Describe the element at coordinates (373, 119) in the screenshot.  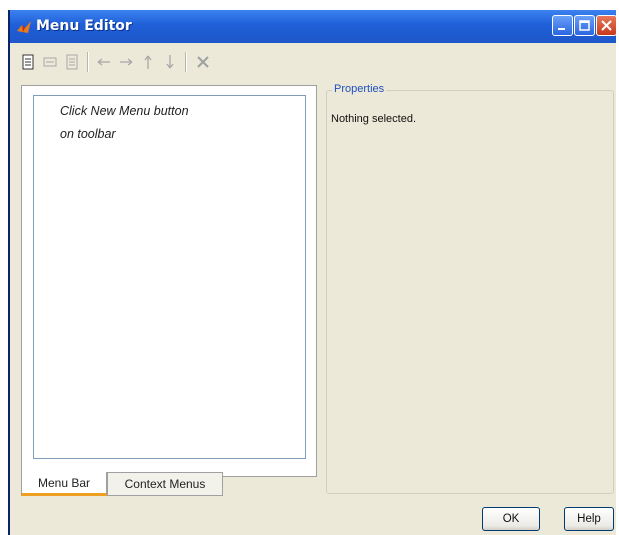
I see `properties-empty-text: Nothing selected.` at that location.